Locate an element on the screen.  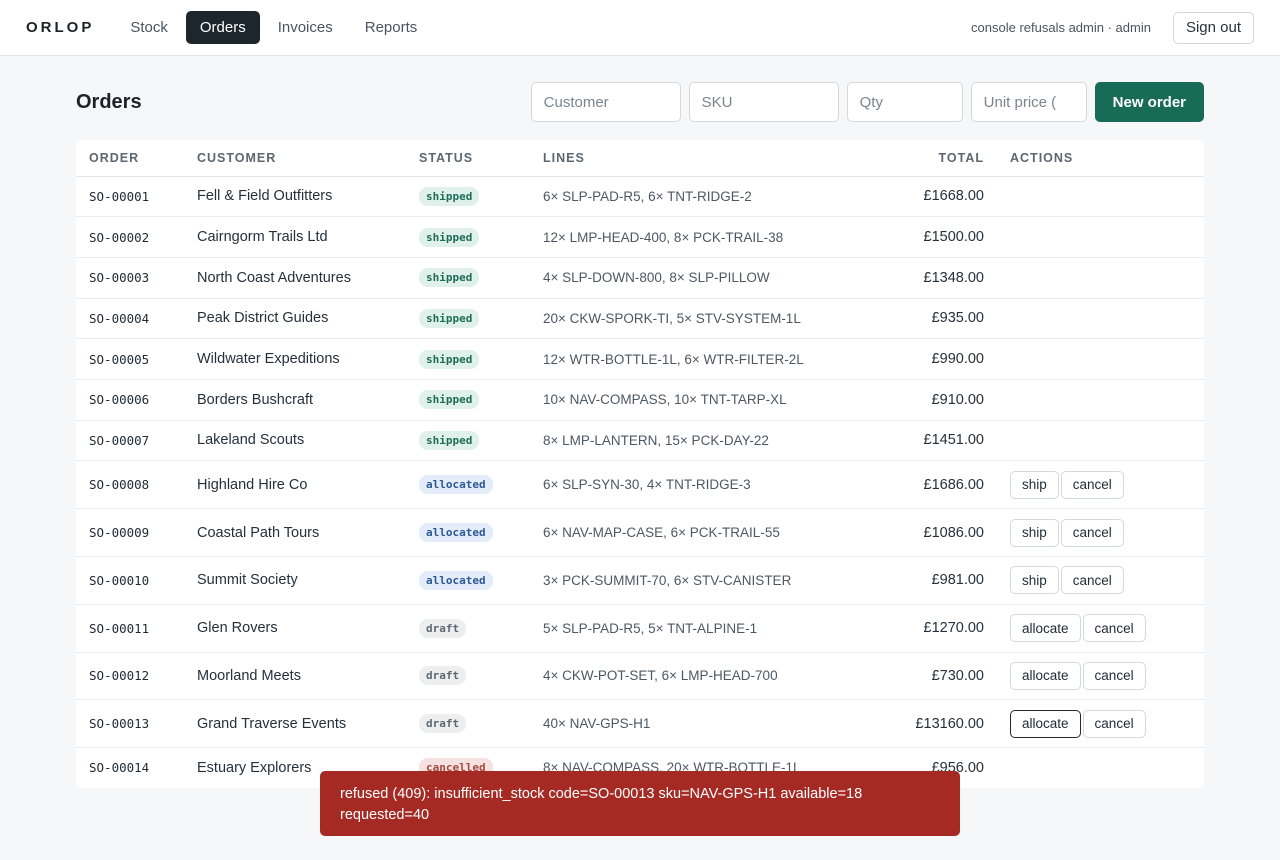
order-code: SO-00007 is located at coordinates (130, 441).